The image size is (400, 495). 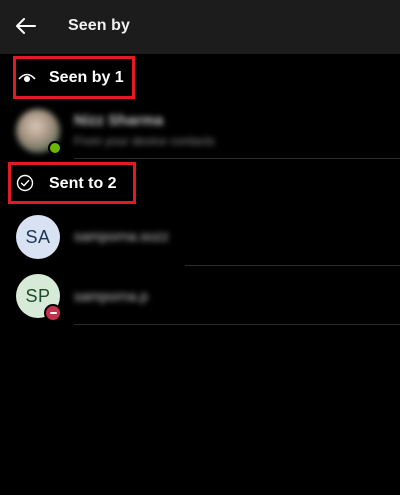 I want to click on sent-person-row: SA samporna.sozz, so click(x=200, y=236).